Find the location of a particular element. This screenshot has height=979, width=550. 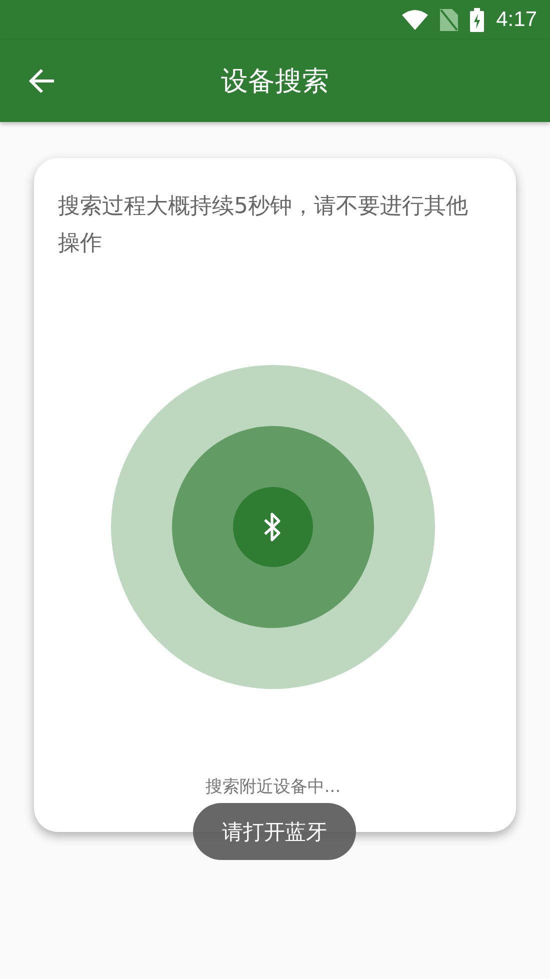

toast-message: 请打开蓝牙 is located at coordinates (274, 831).